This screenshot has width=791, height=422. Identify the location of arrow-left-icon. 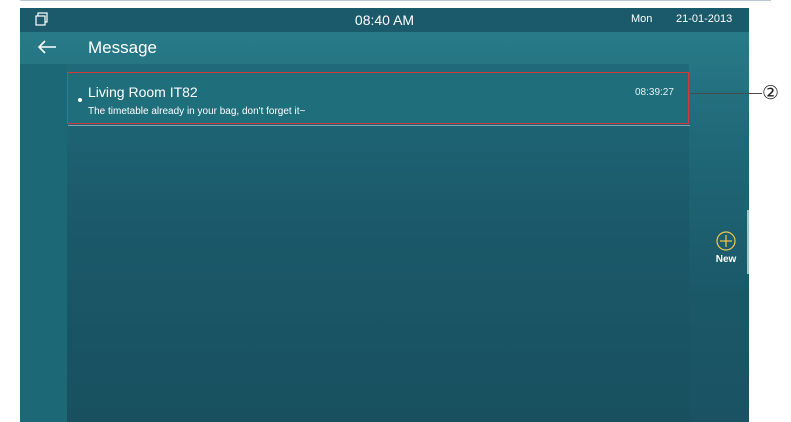
(47, 47).